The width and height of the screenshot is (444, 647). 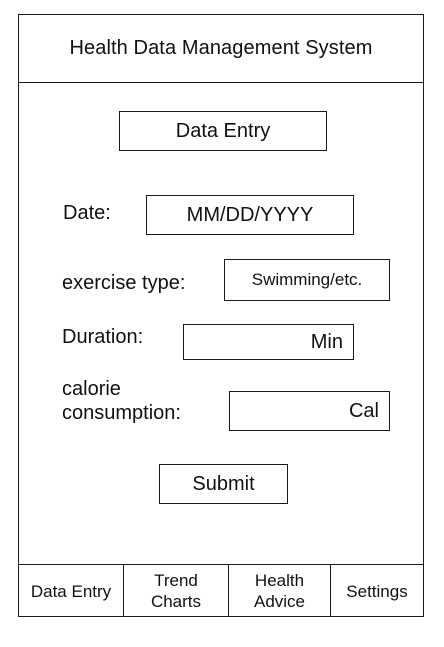 I want to click on calorie-consumption-label: calorie consumption:, so click(x=121, y=401).